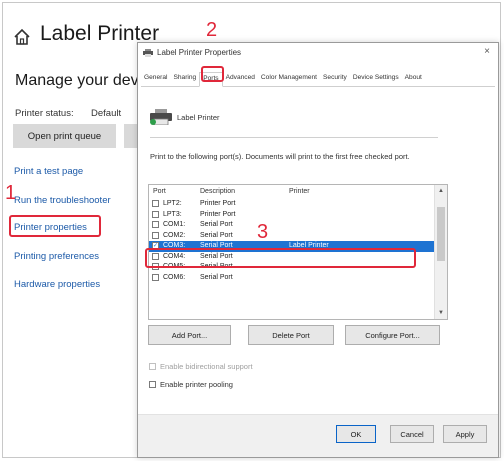 The width and height of the screenshot is (504, 461). I want to click on tab-device-settings: Device Settings, so click(376, 79).